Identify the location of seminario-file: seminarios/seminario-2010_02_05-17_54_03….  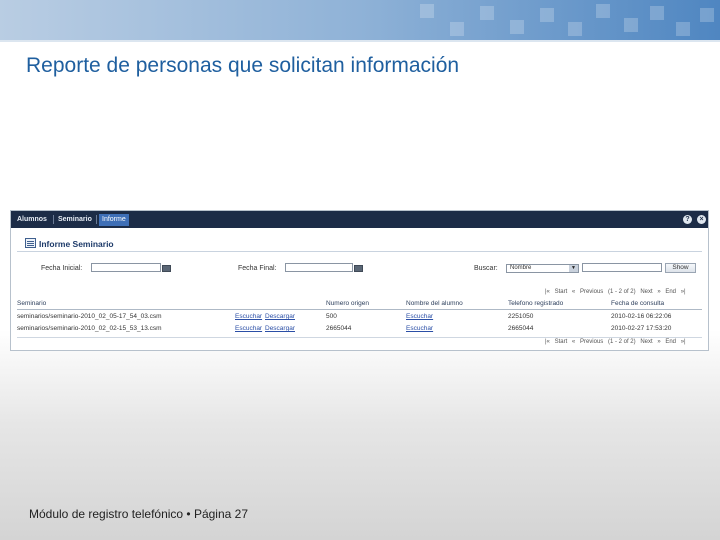
(89, 316).